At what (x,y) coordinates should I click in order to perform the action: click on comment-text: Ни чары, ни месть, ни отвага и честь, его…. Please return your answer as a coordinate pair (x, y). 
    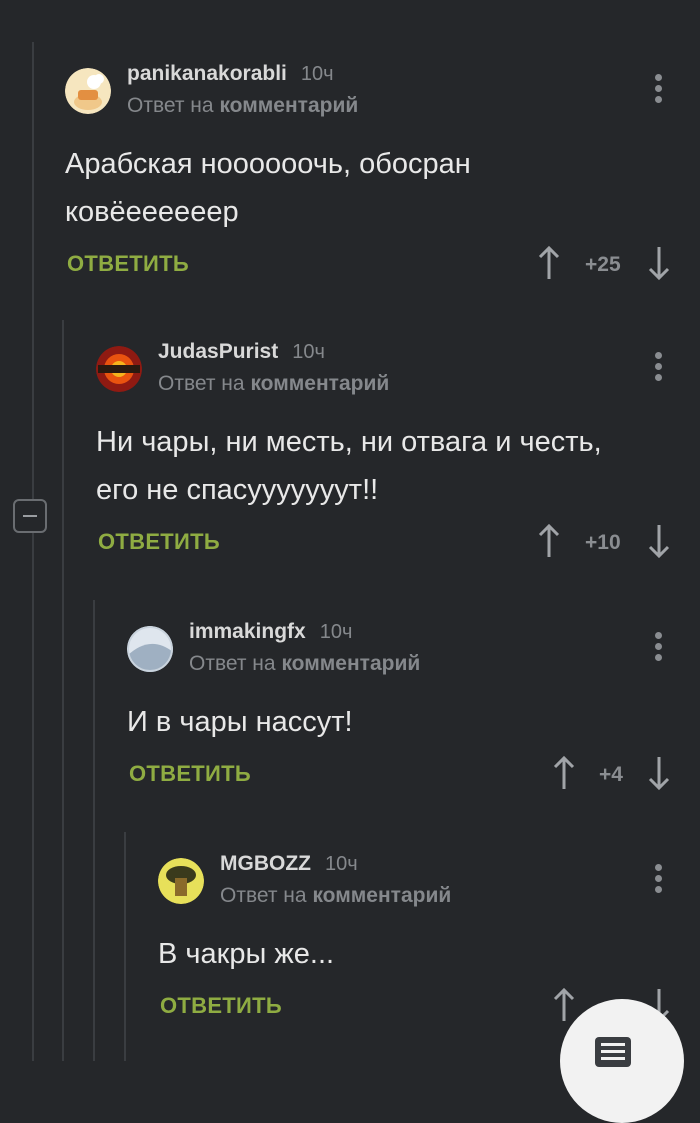
    Looking at the image, I should click on (349, 466).